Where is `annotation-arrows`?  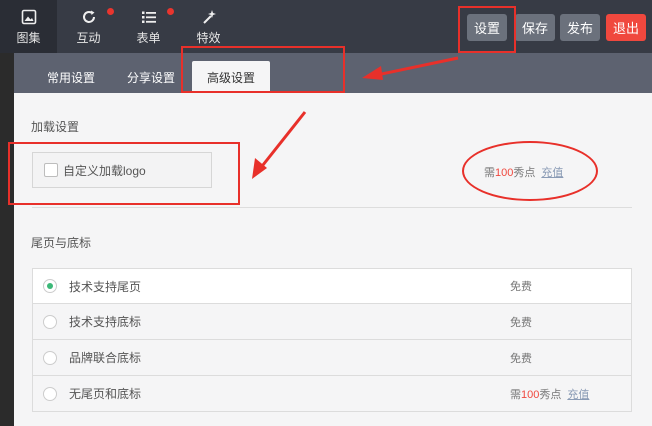 annotation-arrows is located at coordinates (355, 117).